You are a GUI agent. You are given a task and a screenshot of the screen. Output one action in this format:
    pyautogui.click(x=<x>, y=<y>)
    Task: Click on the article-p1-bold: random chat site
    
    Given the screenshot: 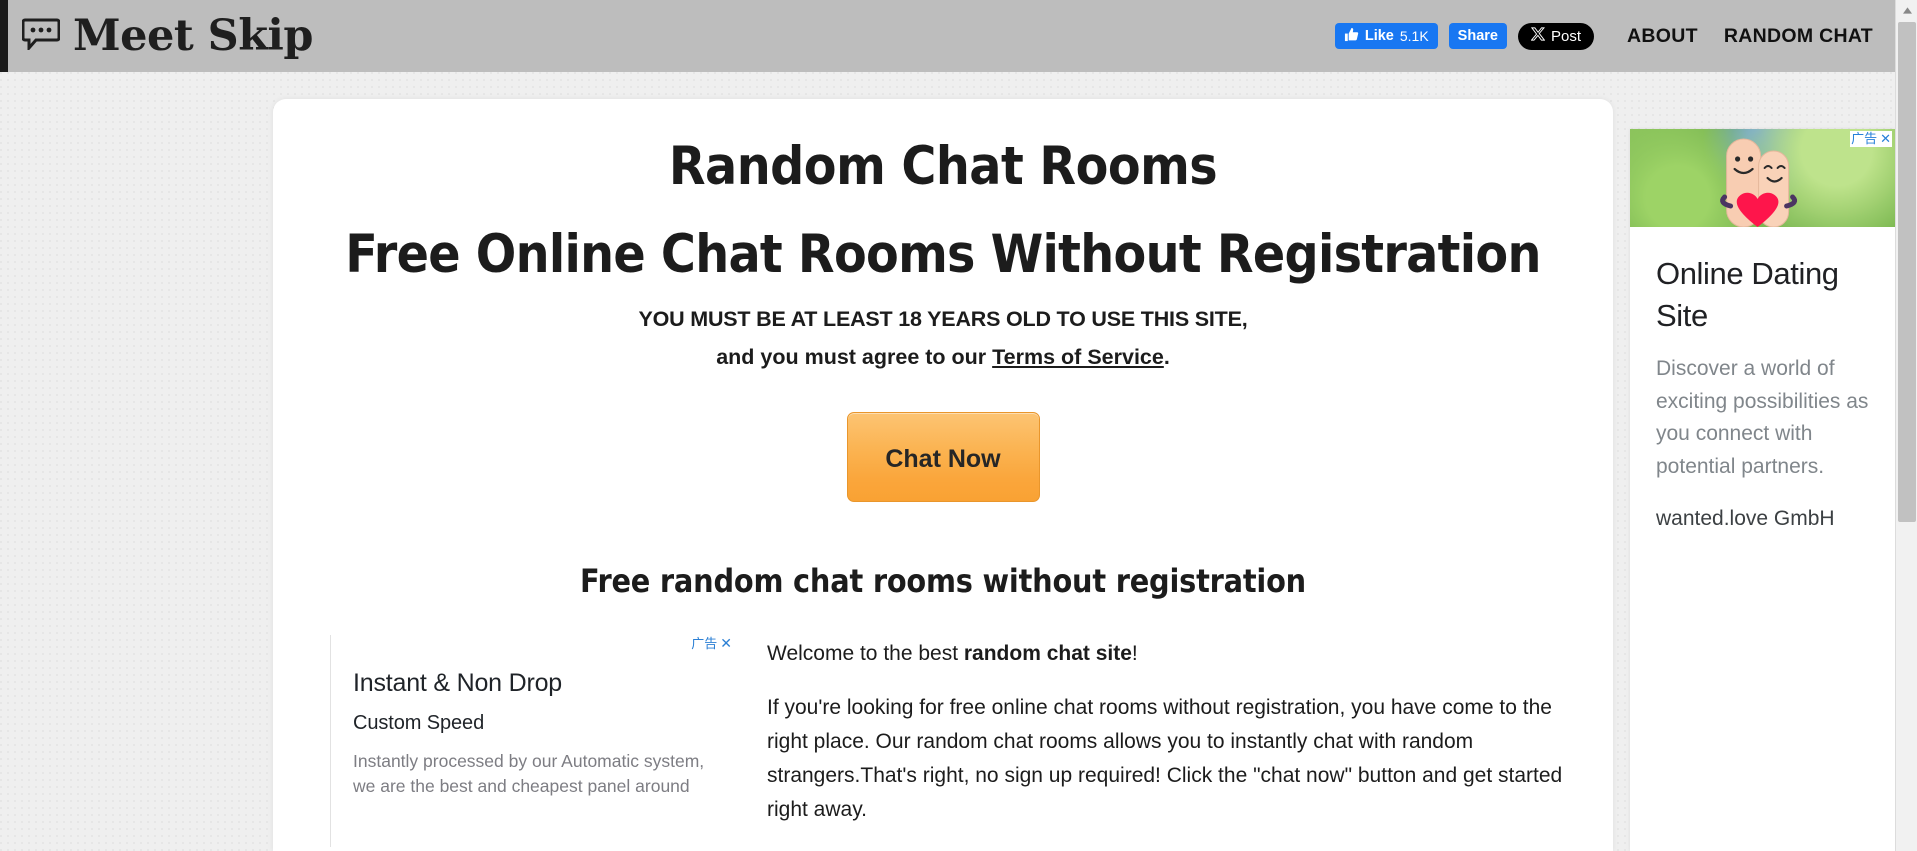 What is the action you would take?
    pyautogui.click(x=1047, y=653)
    